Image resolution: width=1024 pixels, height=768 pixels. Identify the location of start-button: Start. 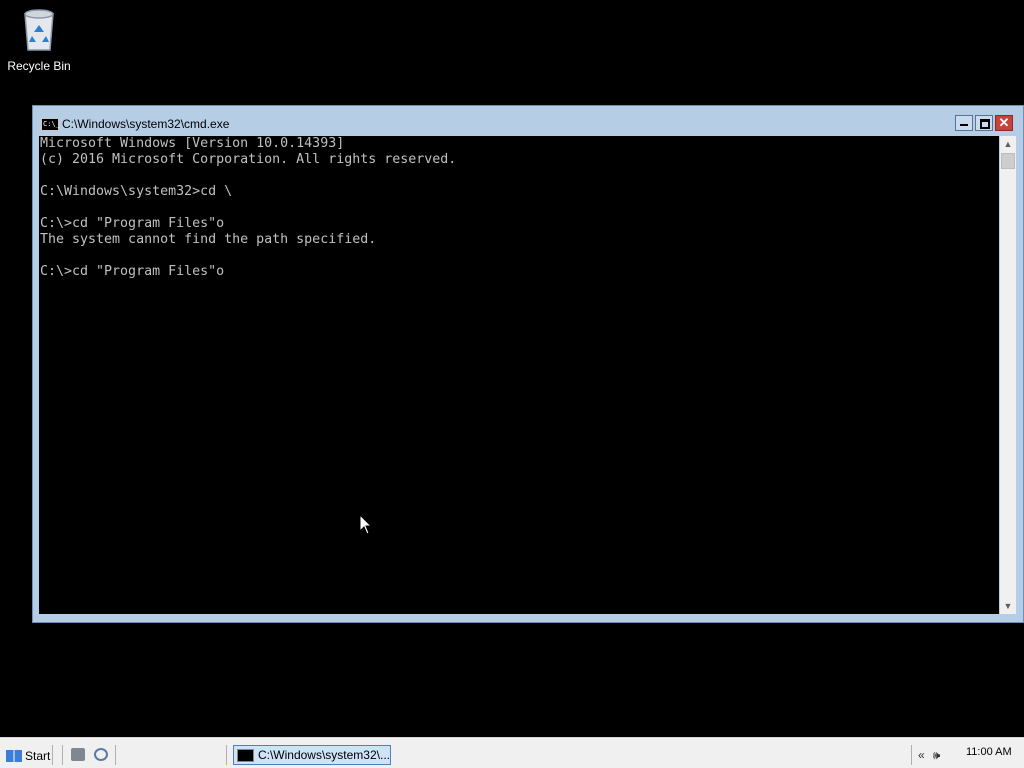
(28, 756).